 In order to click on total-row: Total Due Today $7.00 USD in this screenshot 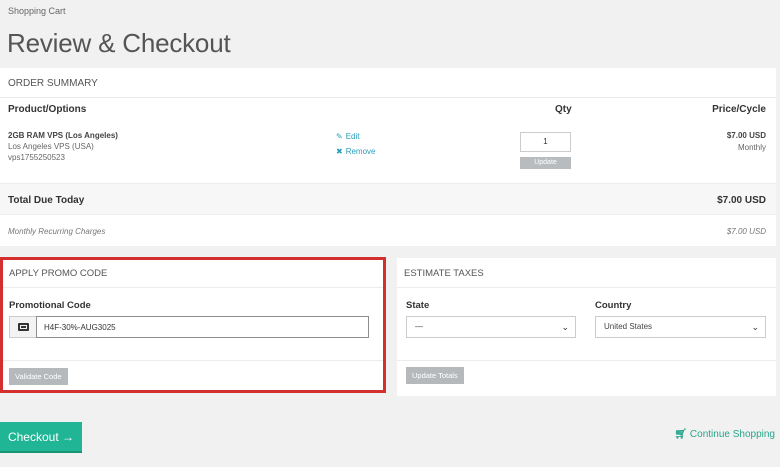, I will do `click(388, 199)`.